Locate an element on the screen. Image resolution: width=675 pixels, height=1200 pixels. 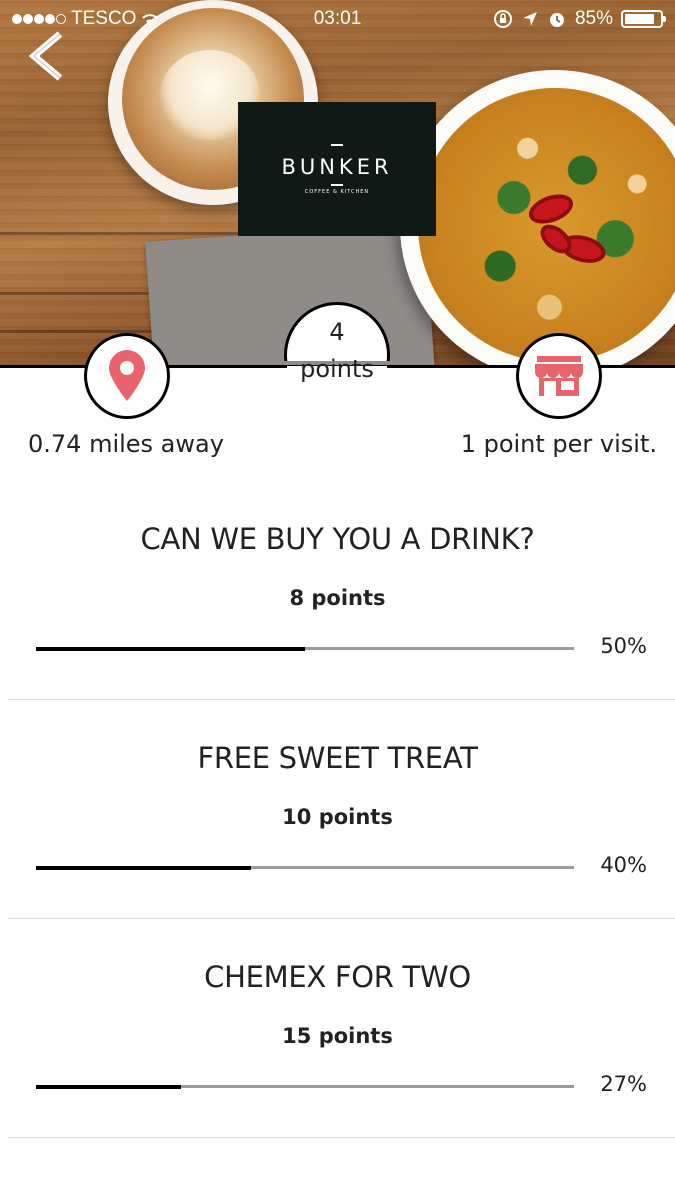
chevron-left-icon is located at coordinates (45, 56).